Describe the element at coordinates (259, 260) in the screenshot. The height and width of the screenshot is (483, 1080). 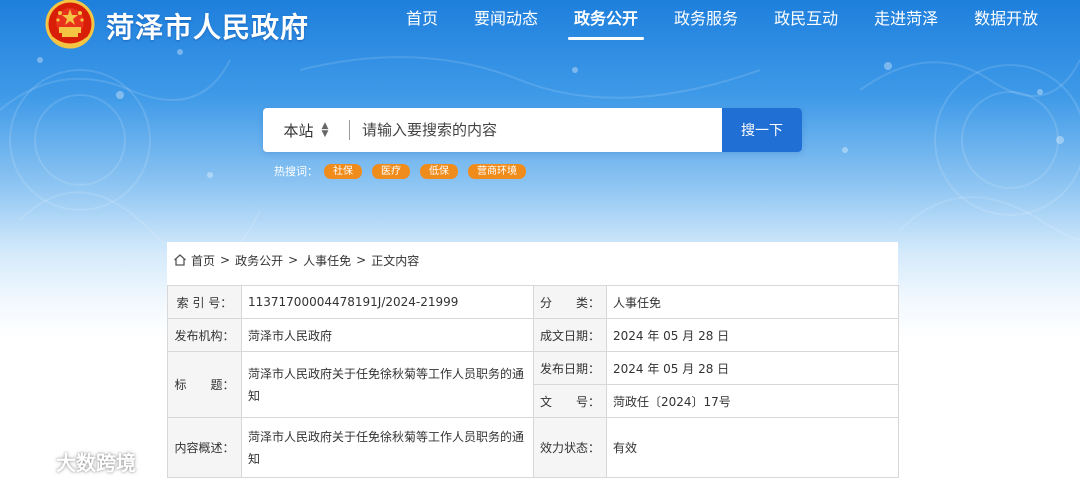
I see `breadcrumb-gov-affairs-open: 政务公开` at that location.